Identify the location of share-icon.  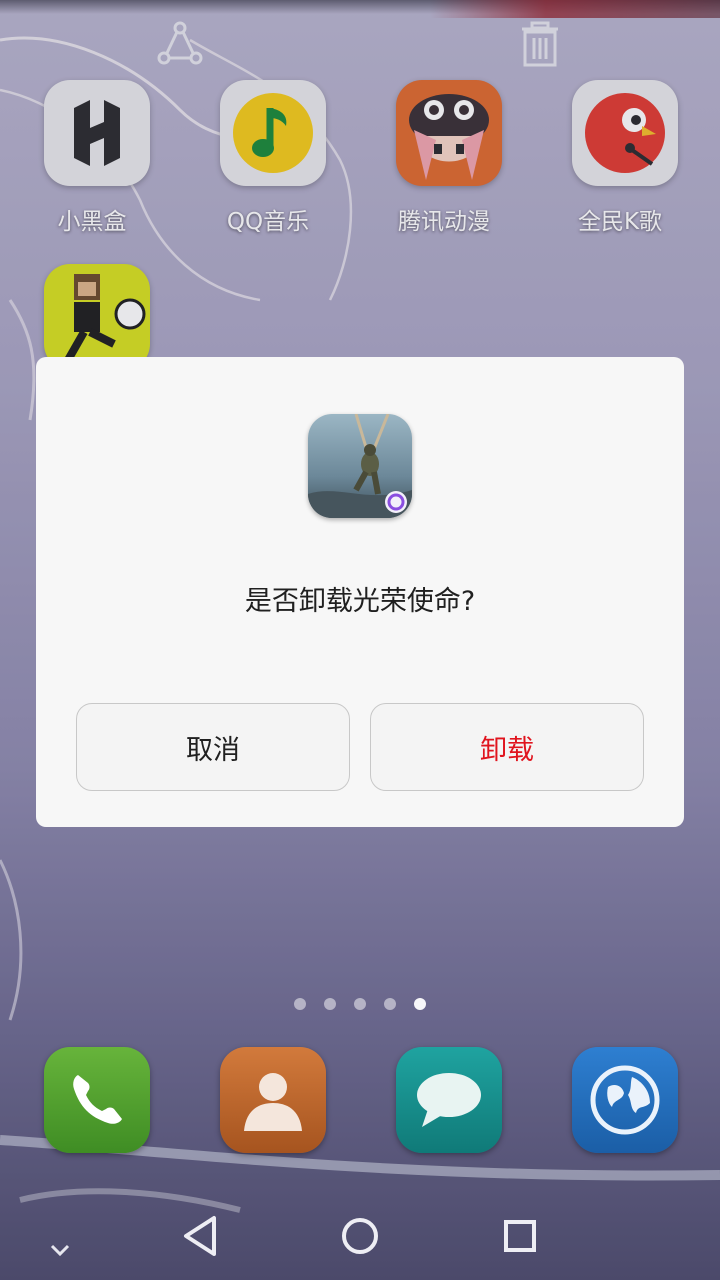
(180, 44).